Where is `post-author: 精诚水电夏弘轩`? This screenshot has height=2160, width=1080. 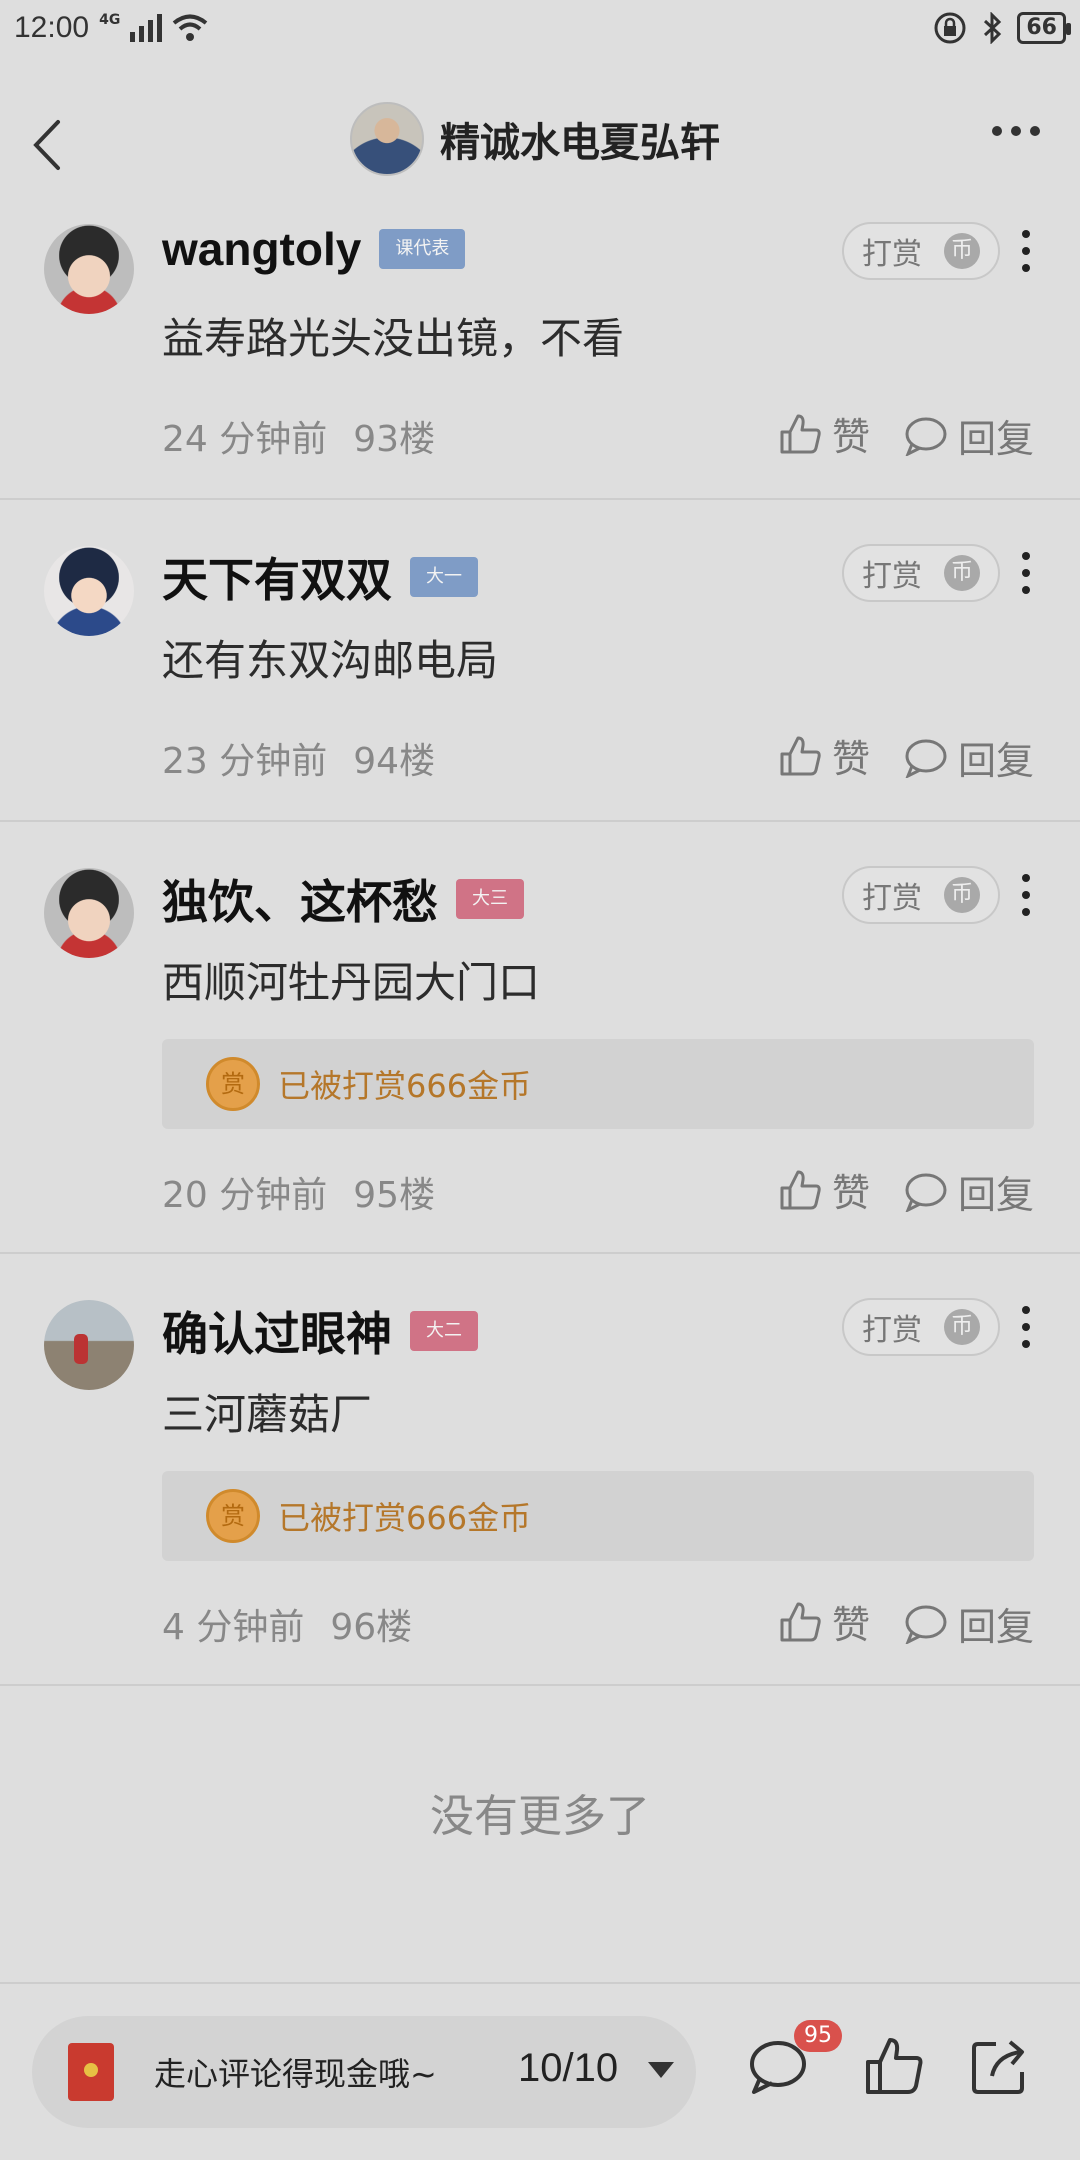
post-author: 精诚水电夏弘轩 is located at coordinates (535, 139).